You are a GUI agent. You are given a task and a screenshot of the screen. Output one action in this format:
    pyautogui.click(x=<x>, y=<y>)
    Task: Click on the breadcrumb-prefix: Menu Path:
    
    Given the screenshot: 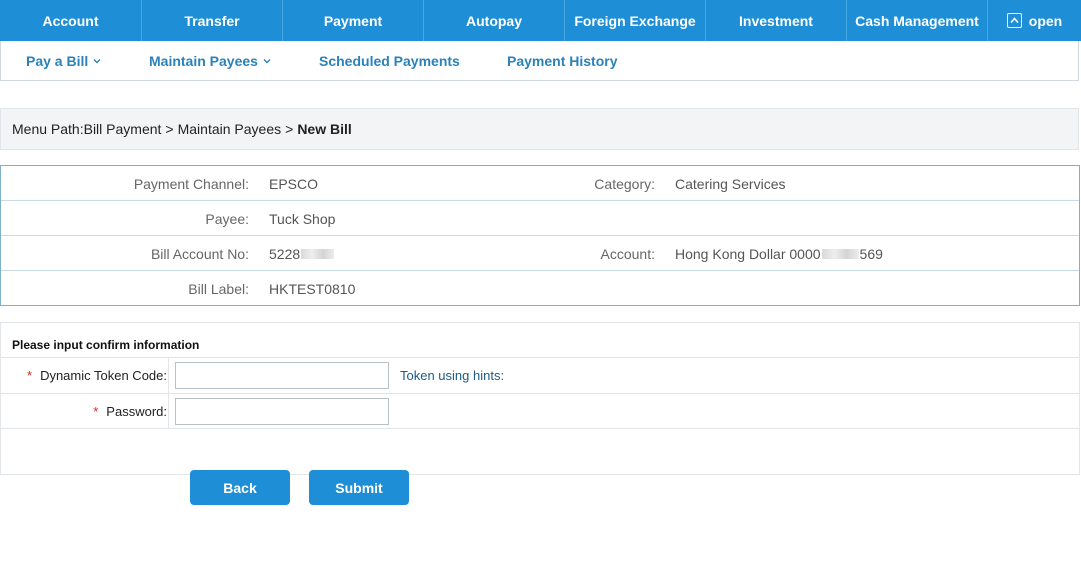 What is the action you would take?
    pyautogui.click(x=48, y=129)
    